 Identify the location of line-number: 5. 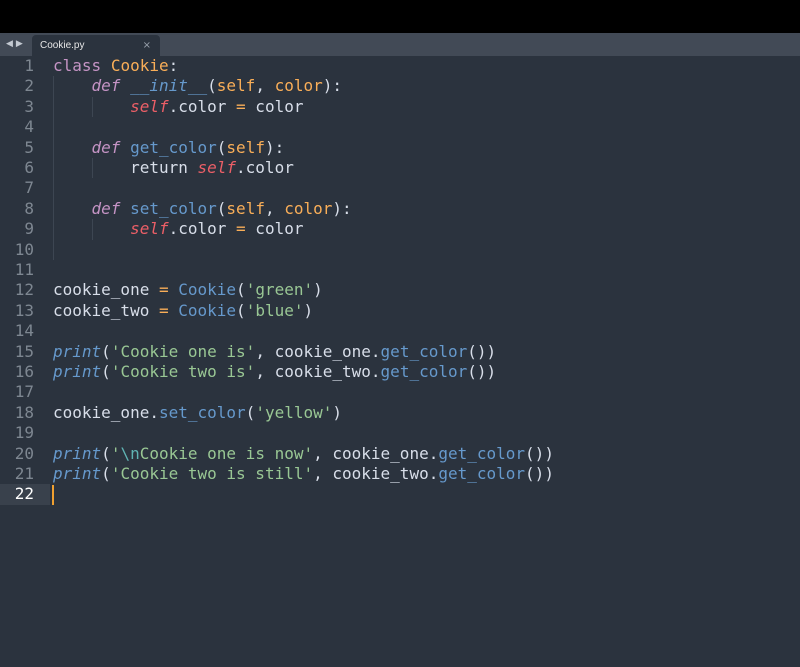
(29, 147).